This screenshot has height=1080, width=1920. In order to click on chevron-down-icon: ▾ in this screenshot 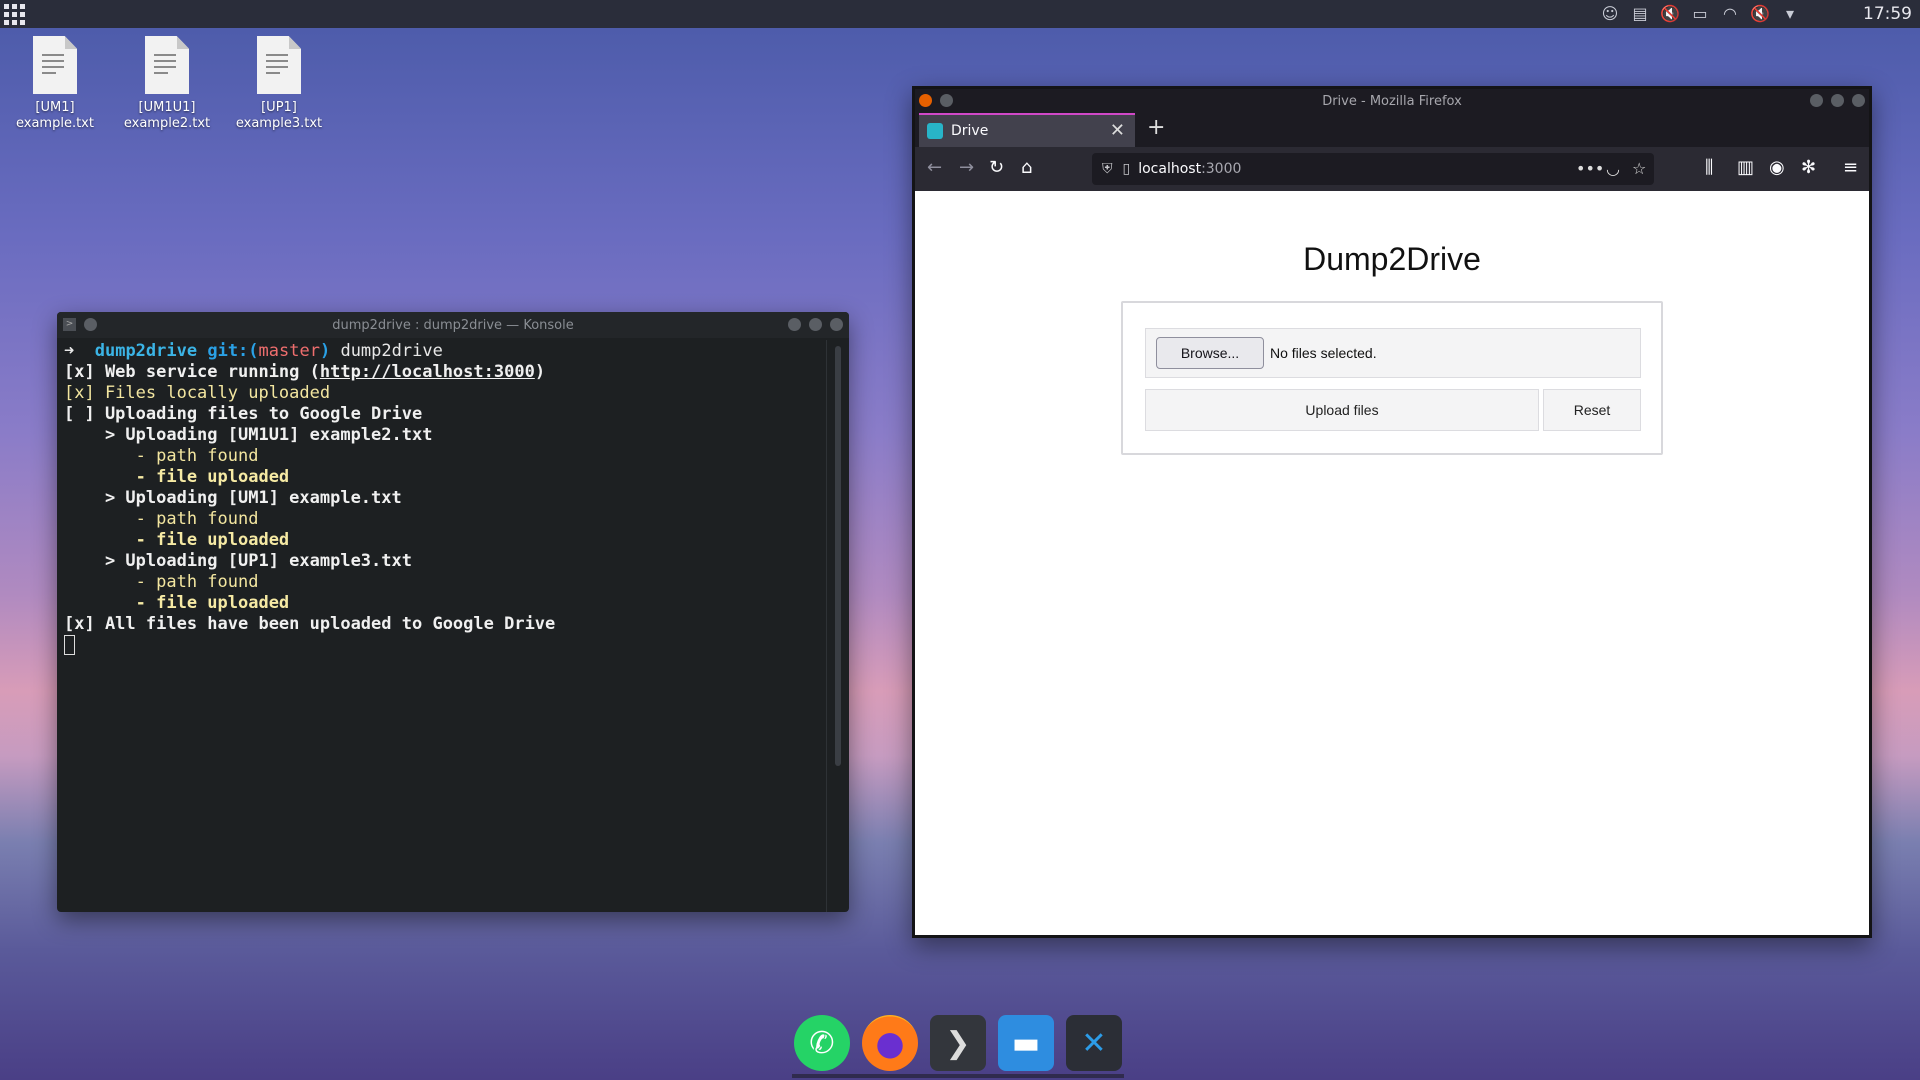, I will do `click(1790, 13)`.